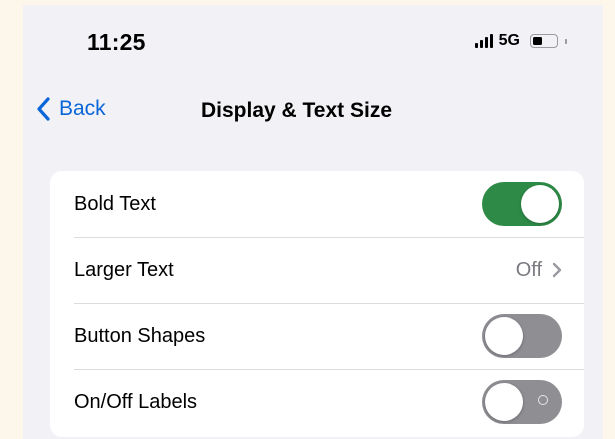  I want to click on button-shapes-toggle, so click(522, 336).